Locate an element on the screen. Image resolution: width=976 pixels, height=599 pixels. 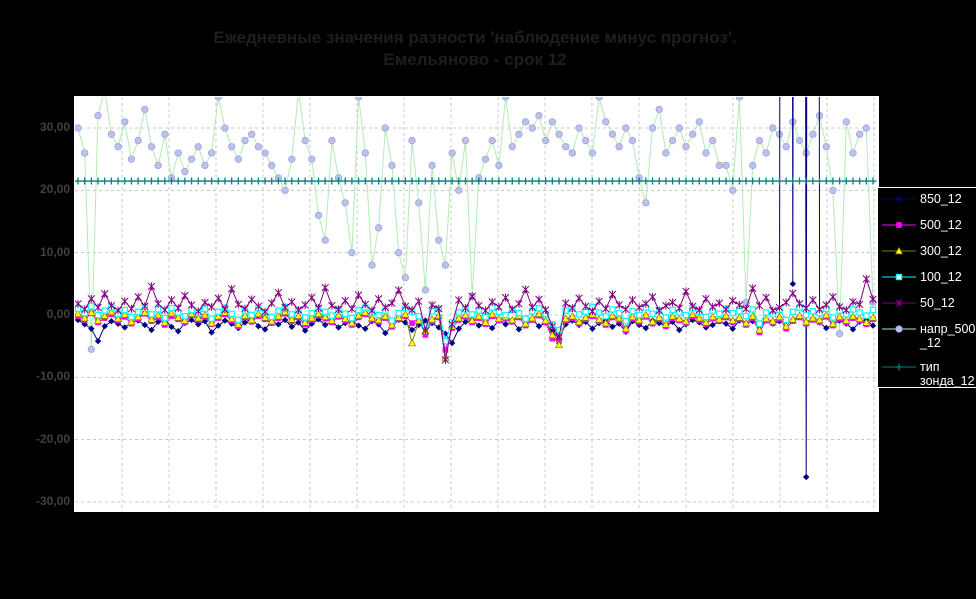
y-axis-label-5: -20,00 is located at coordinates (52, 438).